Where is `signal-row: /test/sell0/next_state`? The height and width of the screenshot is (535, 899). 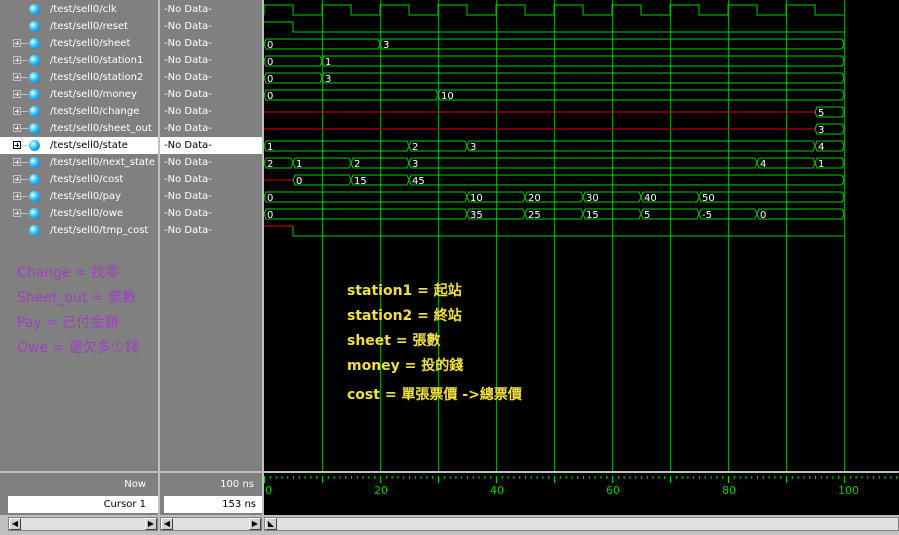 signal-row: /test/sell0/next_state is located at coordinates (79, 162).